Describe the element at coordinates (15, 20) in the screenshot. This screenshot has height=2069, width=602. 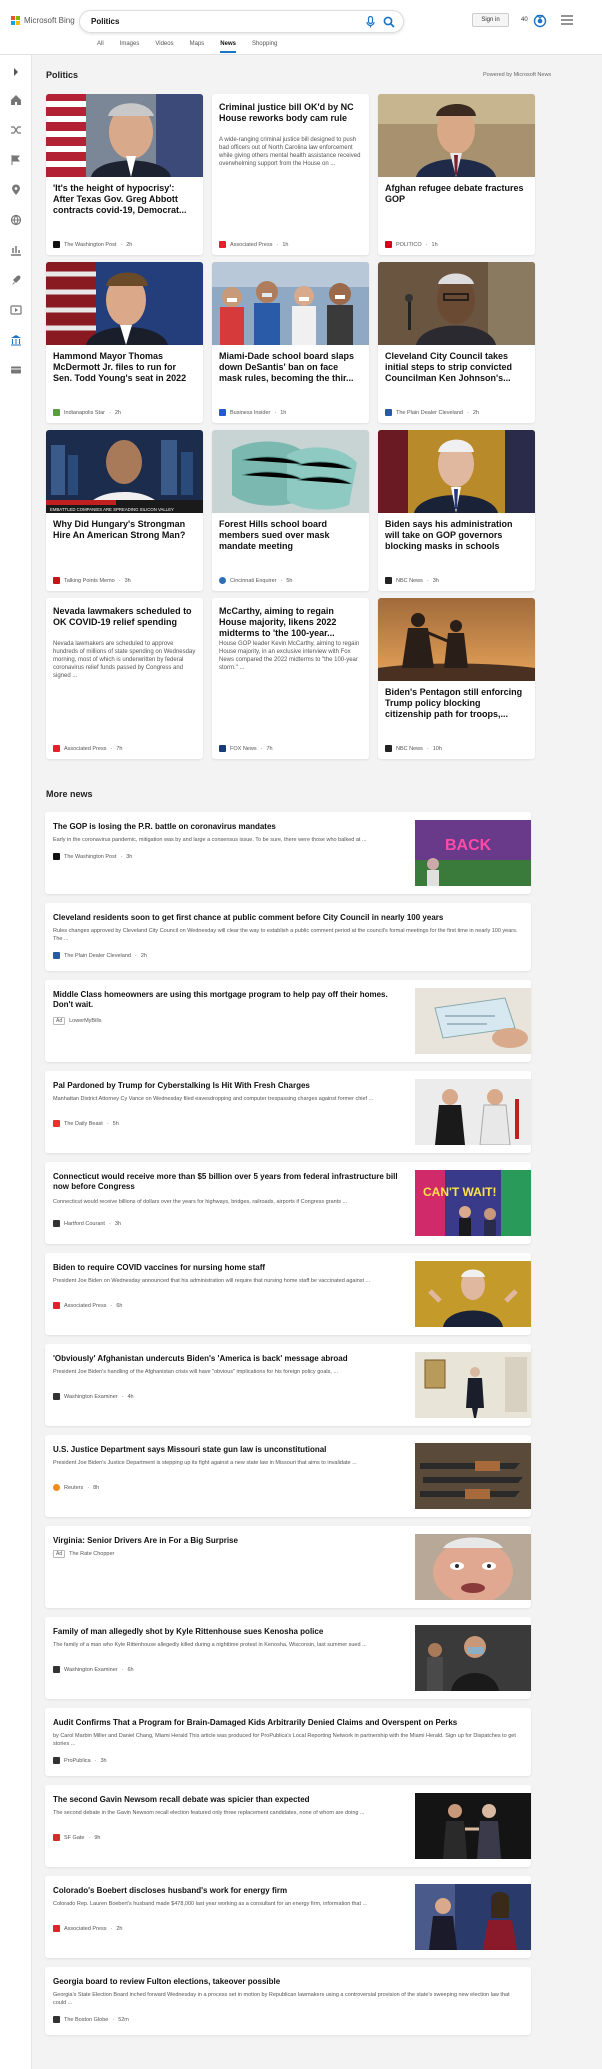
I see `microsoft-logo-icon` at that location.